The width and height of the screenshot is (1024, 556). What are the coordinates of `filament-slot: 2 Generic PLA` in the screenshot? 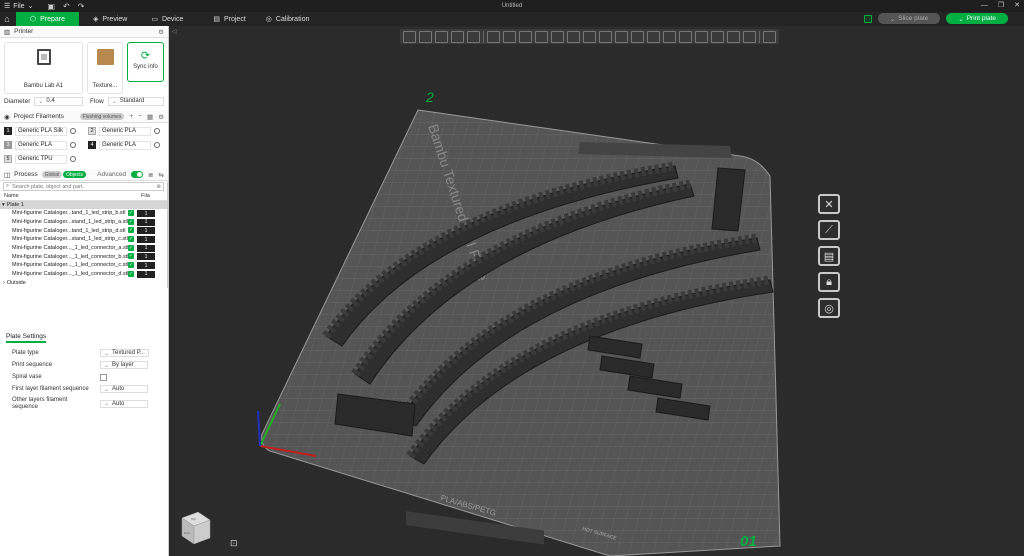 It's located at (128, 131).